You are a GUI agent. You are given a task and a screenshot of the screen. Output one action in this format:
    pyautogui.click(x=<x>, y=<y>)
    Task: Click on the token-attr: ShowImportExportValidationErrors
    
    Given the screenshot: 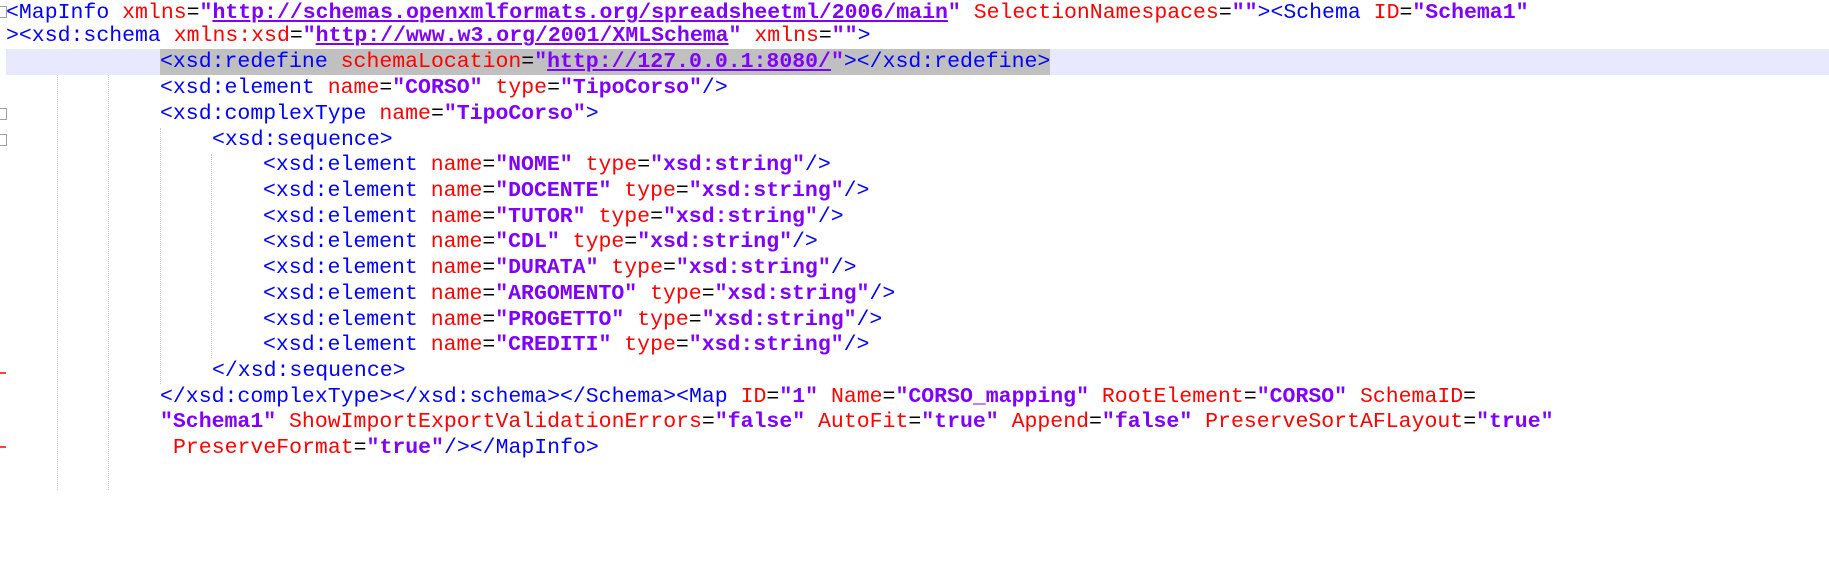 What is the action you would take?
    pyautogui.click(x=495, y=422)
    